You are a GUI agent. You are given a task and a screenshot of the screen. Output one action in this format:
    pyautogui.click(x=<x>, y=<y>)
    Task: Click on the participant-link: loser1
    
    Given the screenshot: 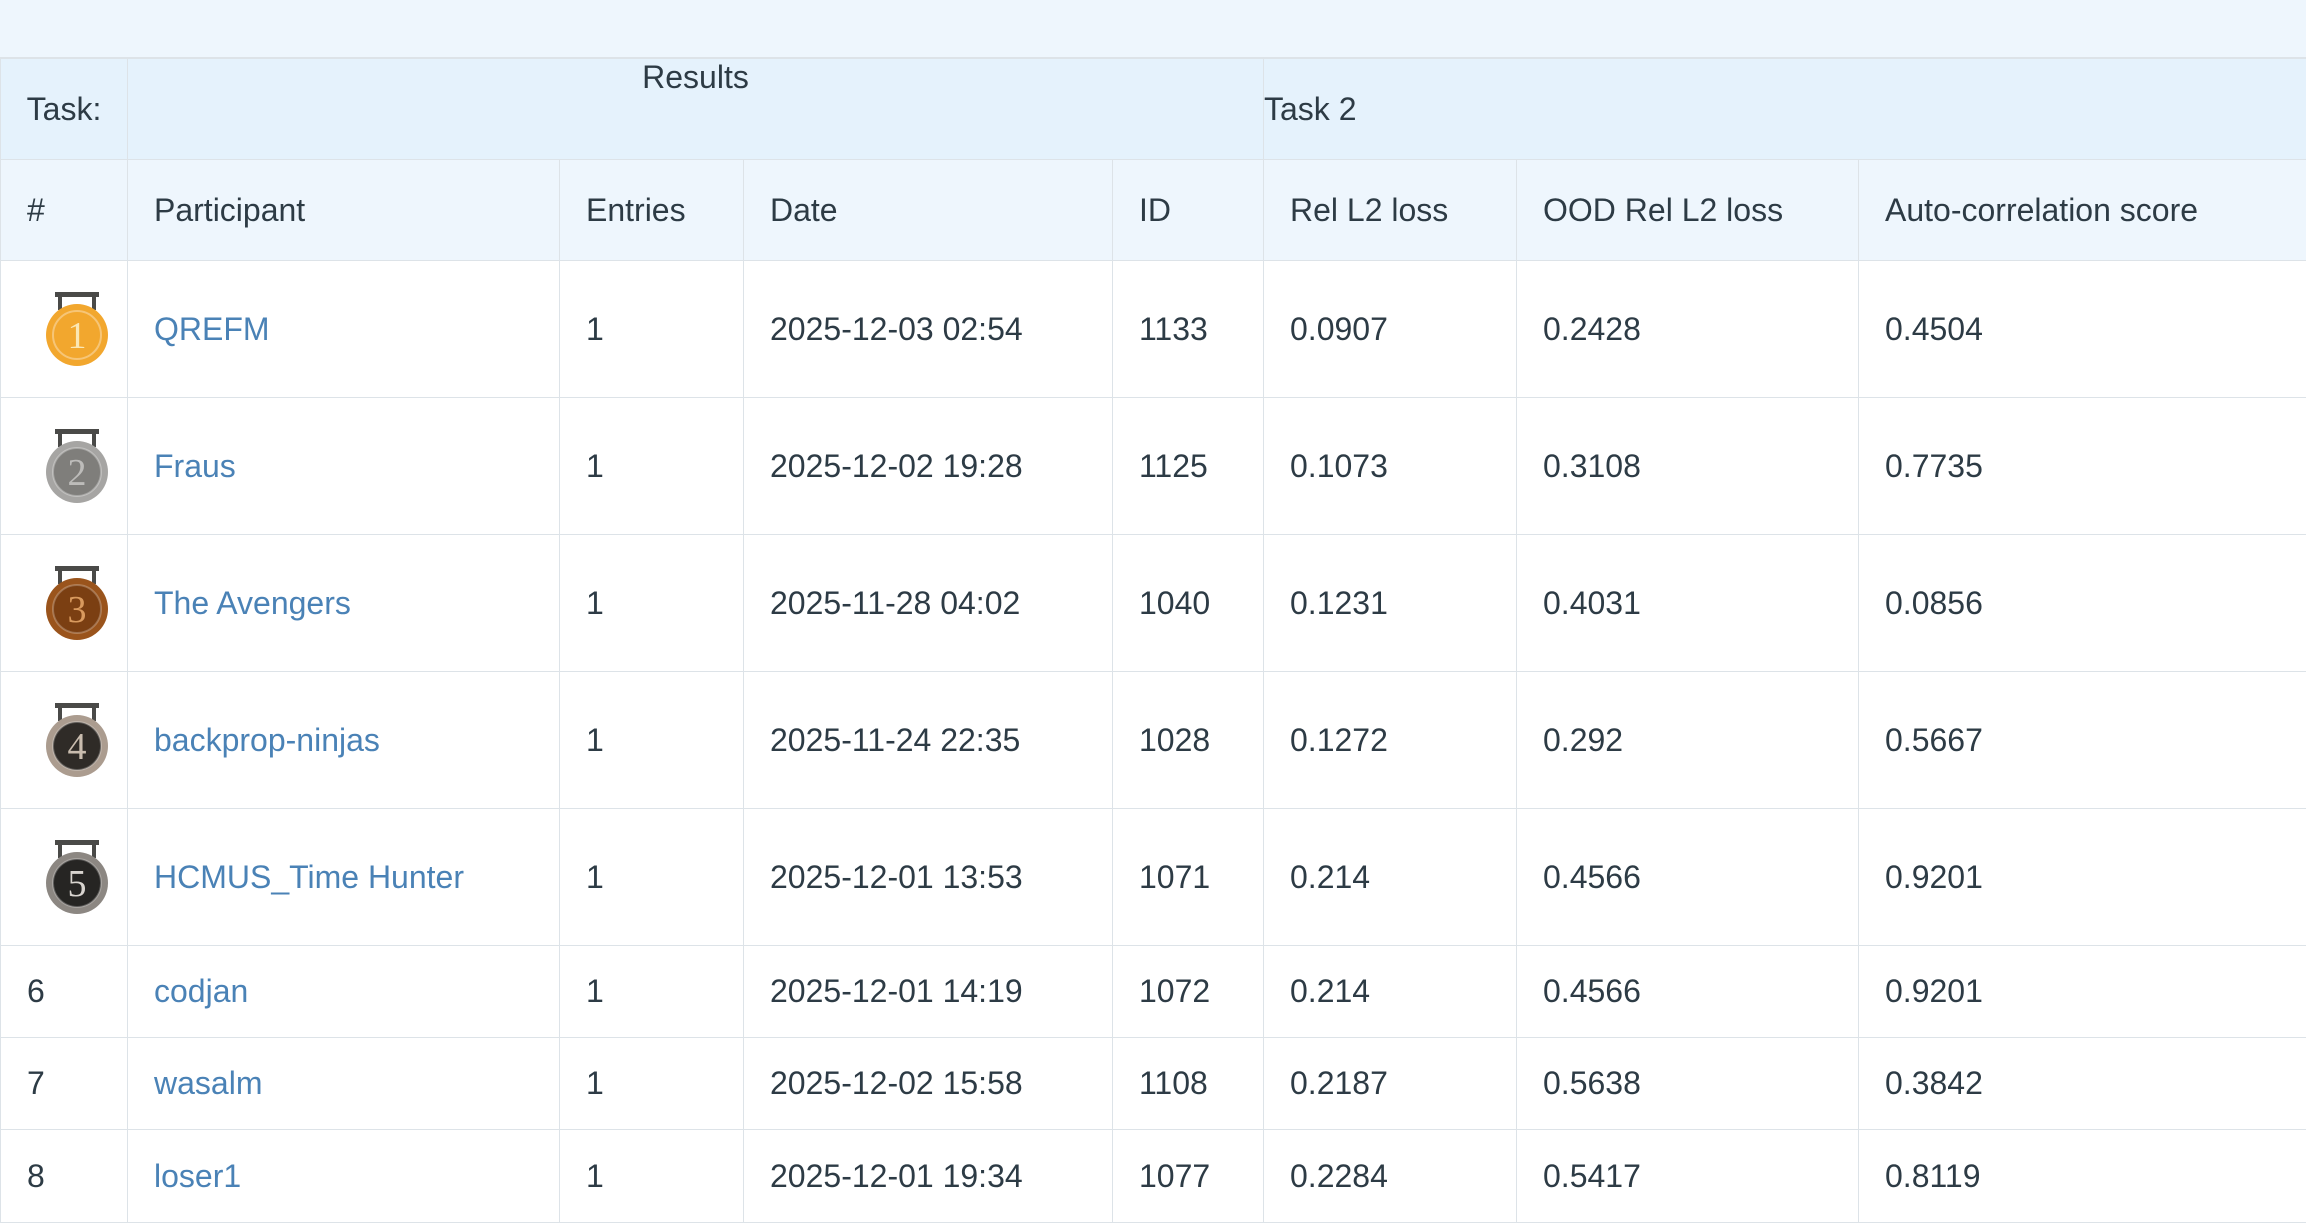 What is the action you would take?
    pyautogui.click(x=197, y=1176)
    